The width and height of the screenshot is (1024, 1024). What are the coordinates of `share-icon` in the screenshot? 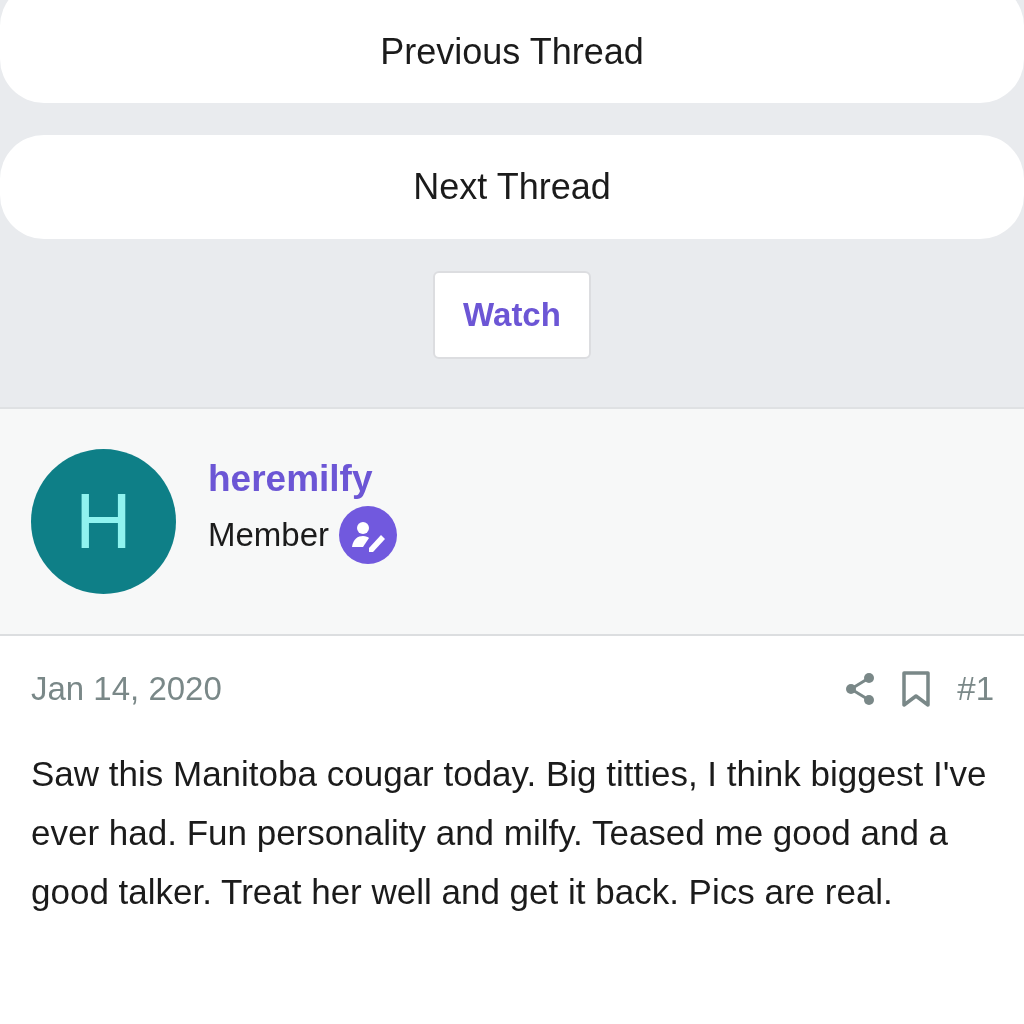 It's located at (860, 689).